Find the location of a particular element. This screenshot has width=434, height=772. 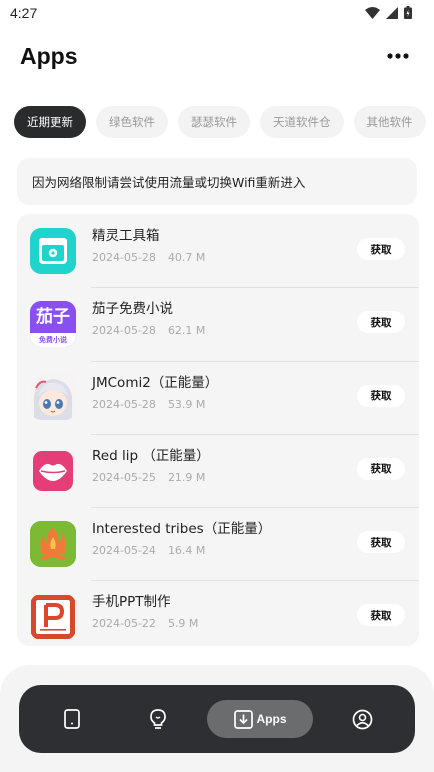

app-name: 精灵工具箱 is located at coordinates (126, 236).